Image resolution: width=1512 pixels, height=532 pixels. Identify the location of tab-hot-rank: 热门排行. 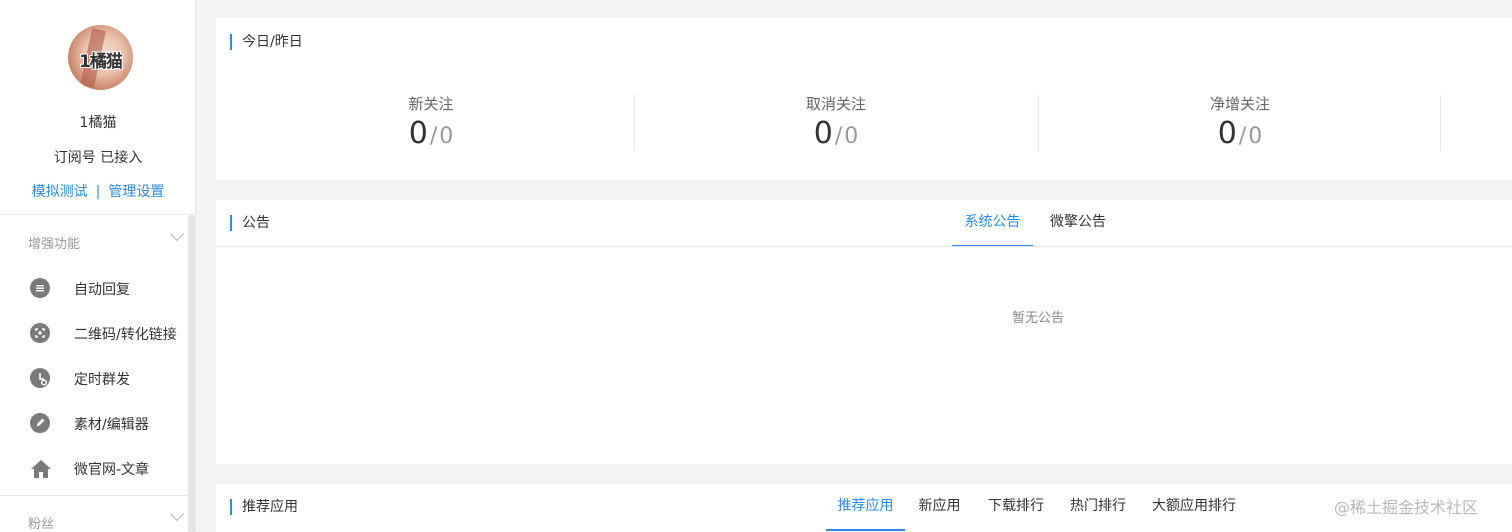
(1098, 507).